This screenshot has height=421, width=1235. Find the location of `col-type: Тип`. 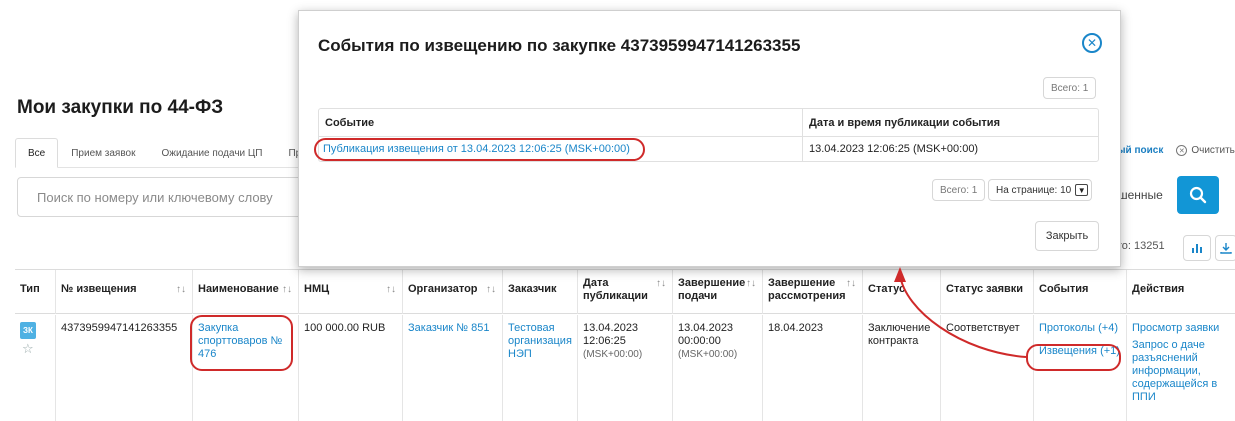

col-type: Тип is located at coordinates (30, 289).